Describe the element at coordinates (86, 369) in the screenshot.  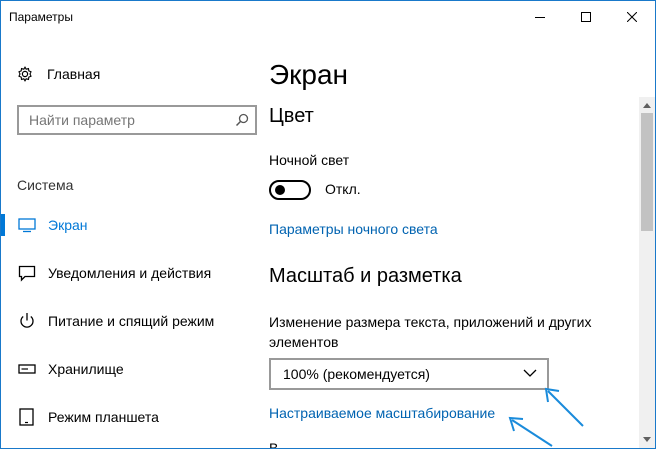
I see `sidebar-item-label: Хранилище` at that location.